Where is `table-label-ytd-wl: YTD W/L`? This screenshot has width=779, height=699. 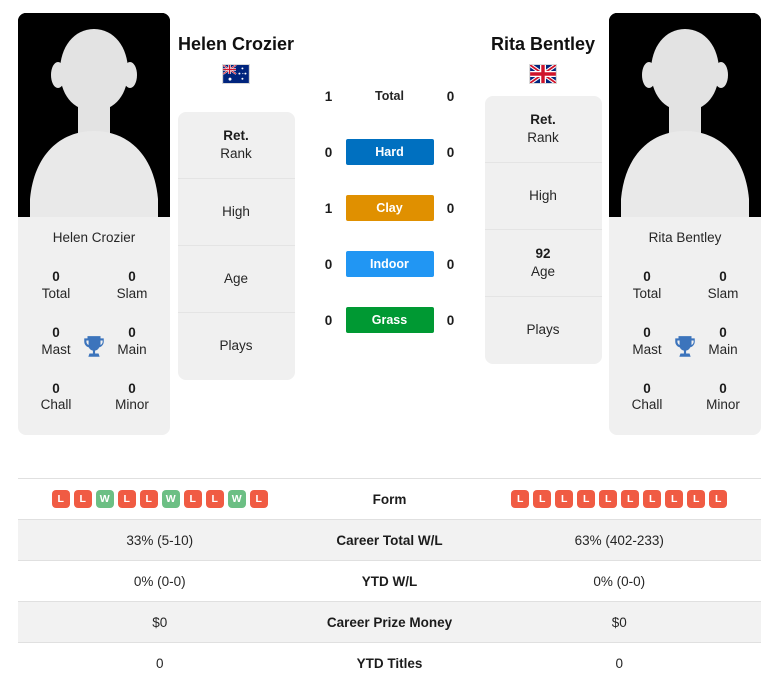 table-label-ytd-wl: YTD W/L is located at coordinates (389, 581).